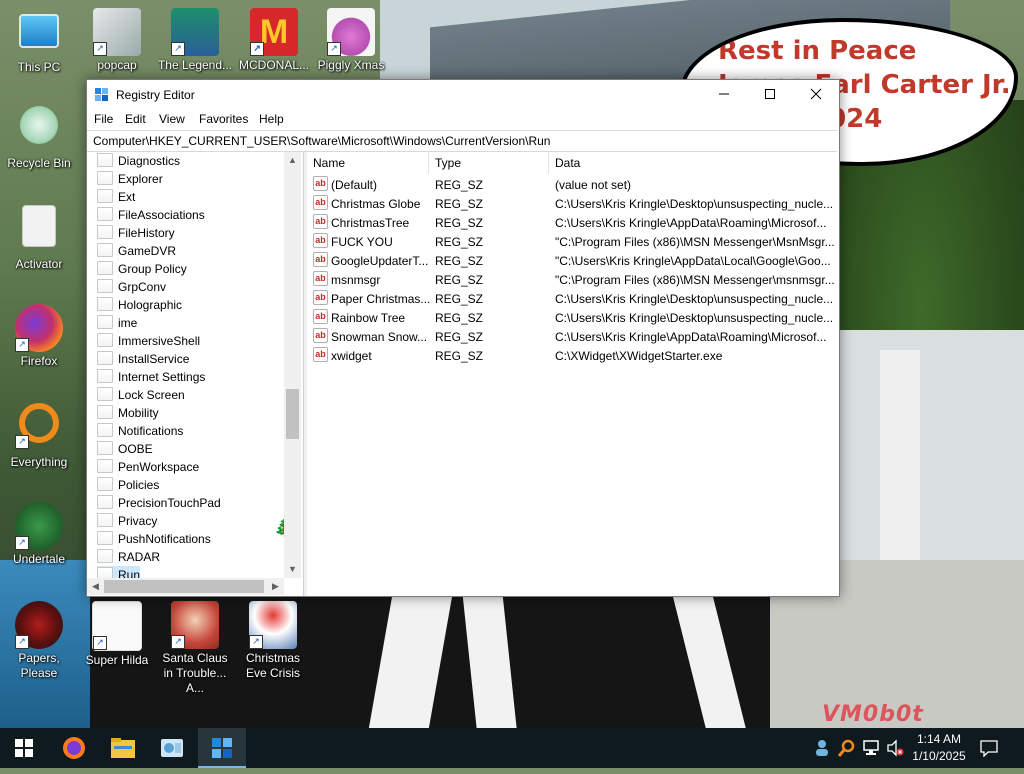  Describe the element at coordinates (273, 625) in the screenshot. I see `christmas-eve-icon: ↗` at that location.